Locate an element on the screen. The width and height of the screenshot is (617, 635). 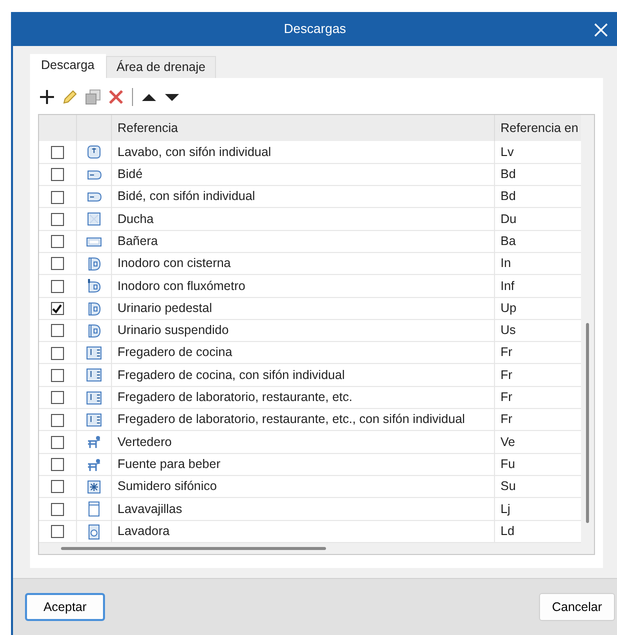
tab: Área de drenaje is located at coordinates (161, 67).